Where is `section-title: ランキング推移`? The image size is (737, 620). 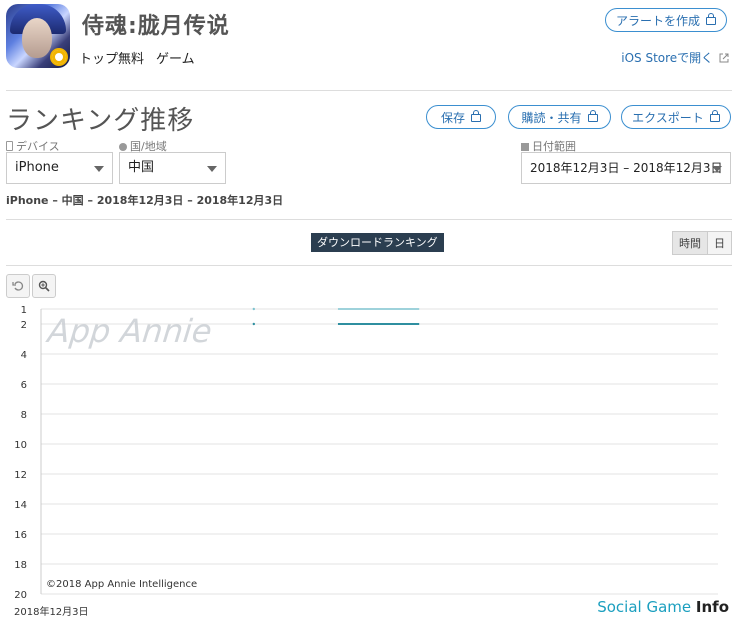
section-title: ランキング推移 is located at coordinates (100, 121).